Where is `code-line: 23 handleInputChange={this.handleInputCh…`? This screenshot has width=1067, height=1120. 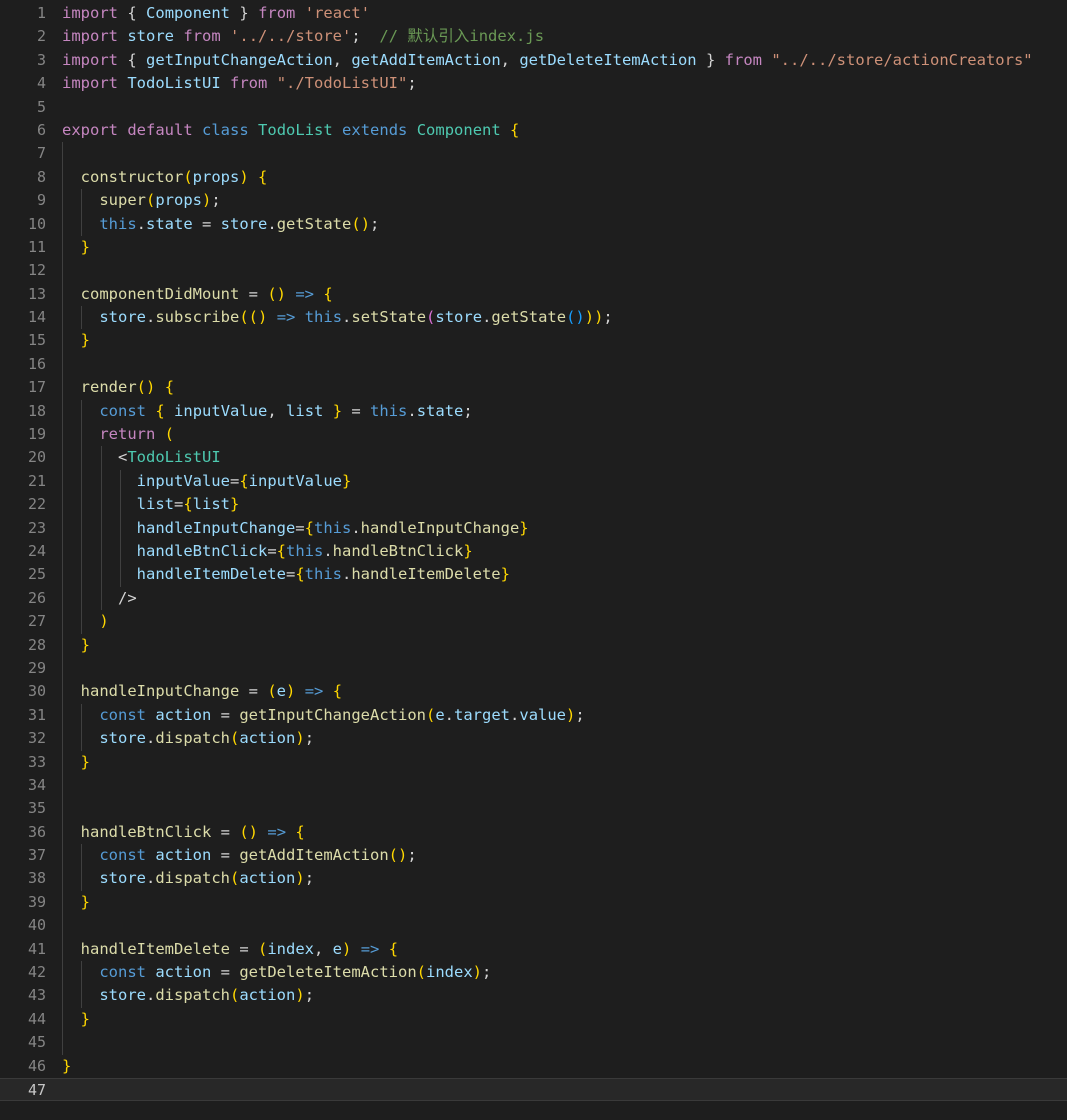 code-line: 23 handleInputChange={this.handleInputCh… is located at coordinates (533, 528).